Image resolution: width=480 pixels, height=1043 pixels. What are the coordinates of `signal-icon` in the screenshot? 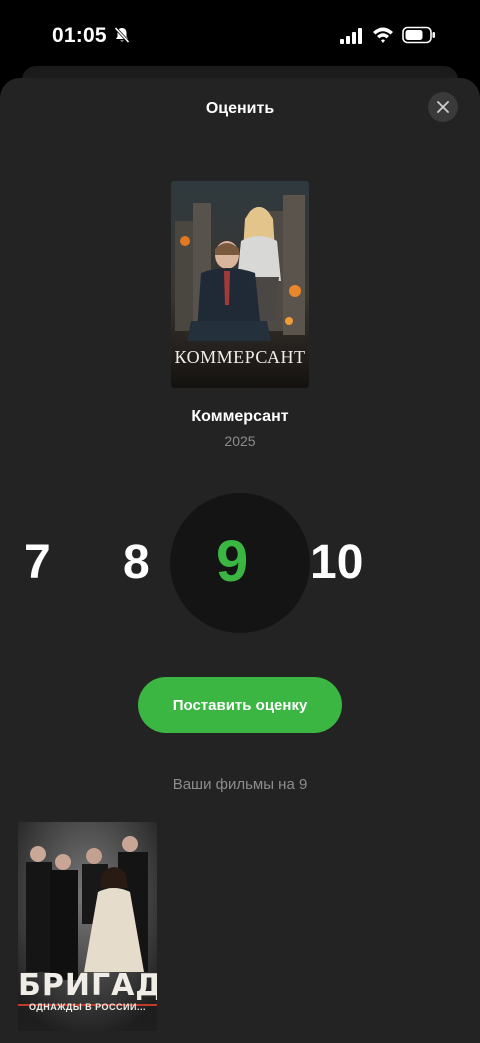 It's located at (351, 36).